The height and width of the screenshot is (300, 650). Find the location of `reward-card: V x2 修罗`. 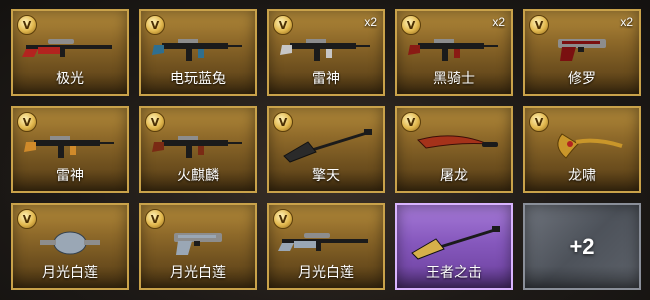

reward-card: V x2 修罗 is located at coordinates (582, 52).